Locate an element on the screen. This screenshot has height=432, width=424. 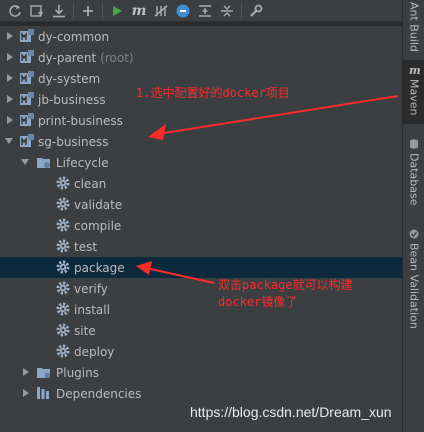
annotation-note-2-line1: 双击package就可以构建 is located at coordinates (285, 285).